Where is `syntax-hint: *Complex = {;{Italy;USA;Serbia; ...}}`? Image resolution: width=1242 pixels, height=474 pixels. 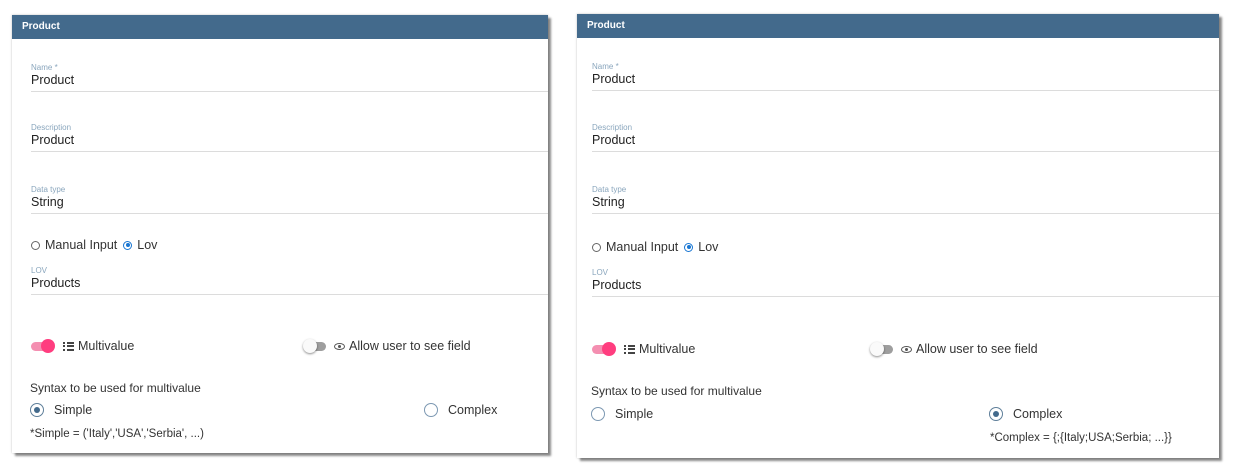 syntax-hint: *Complex = {;{Italy;USA;Serbia; ...}} is located at coordinates (1081, 438).